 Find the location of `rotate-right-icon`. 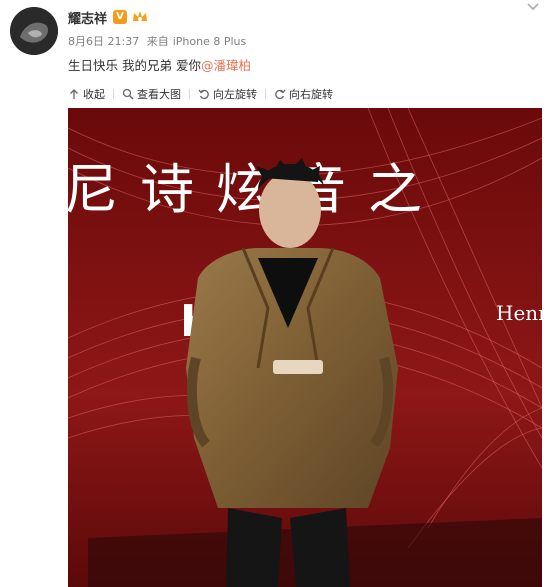

rotate-right-icon is located at coordinates (280, 94).